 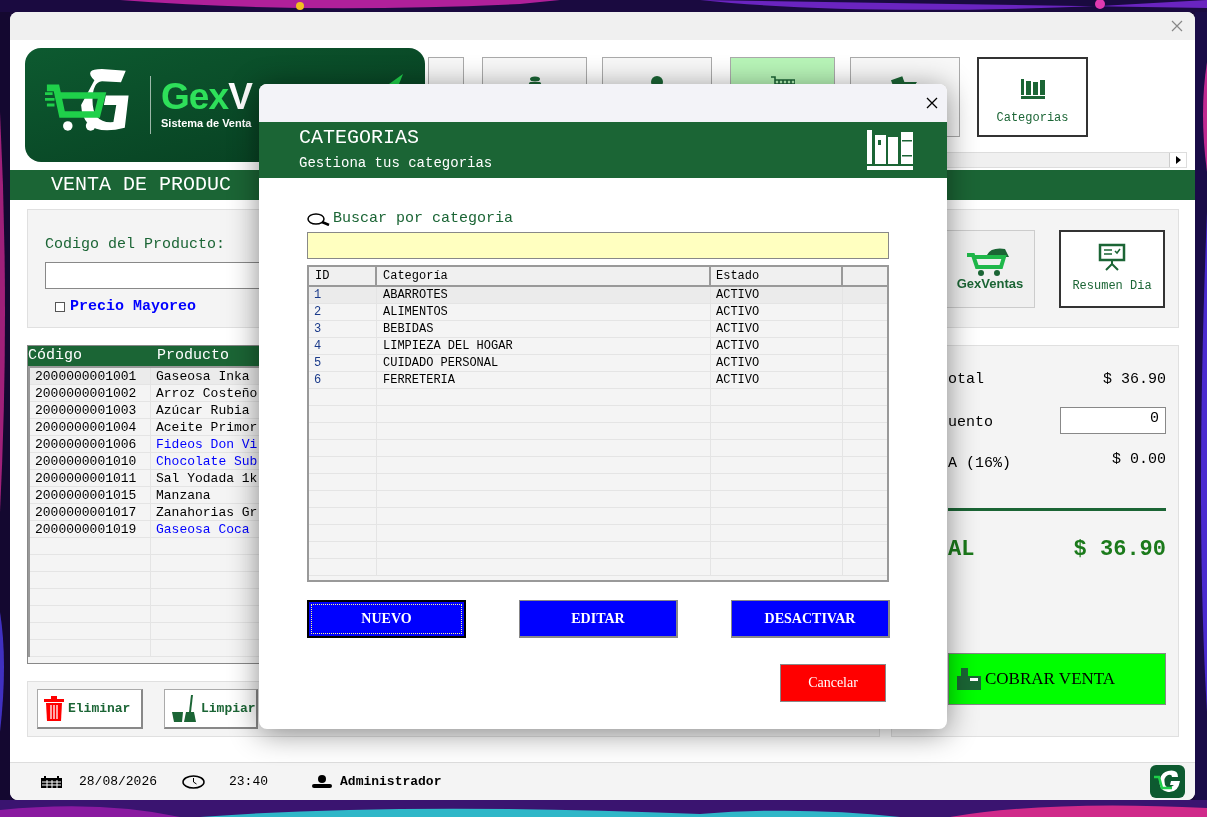 What do you see at coordinates (1112, 256) in the screenshot?
I see `presentation-board-icon` at bounding box center [1112, 256].